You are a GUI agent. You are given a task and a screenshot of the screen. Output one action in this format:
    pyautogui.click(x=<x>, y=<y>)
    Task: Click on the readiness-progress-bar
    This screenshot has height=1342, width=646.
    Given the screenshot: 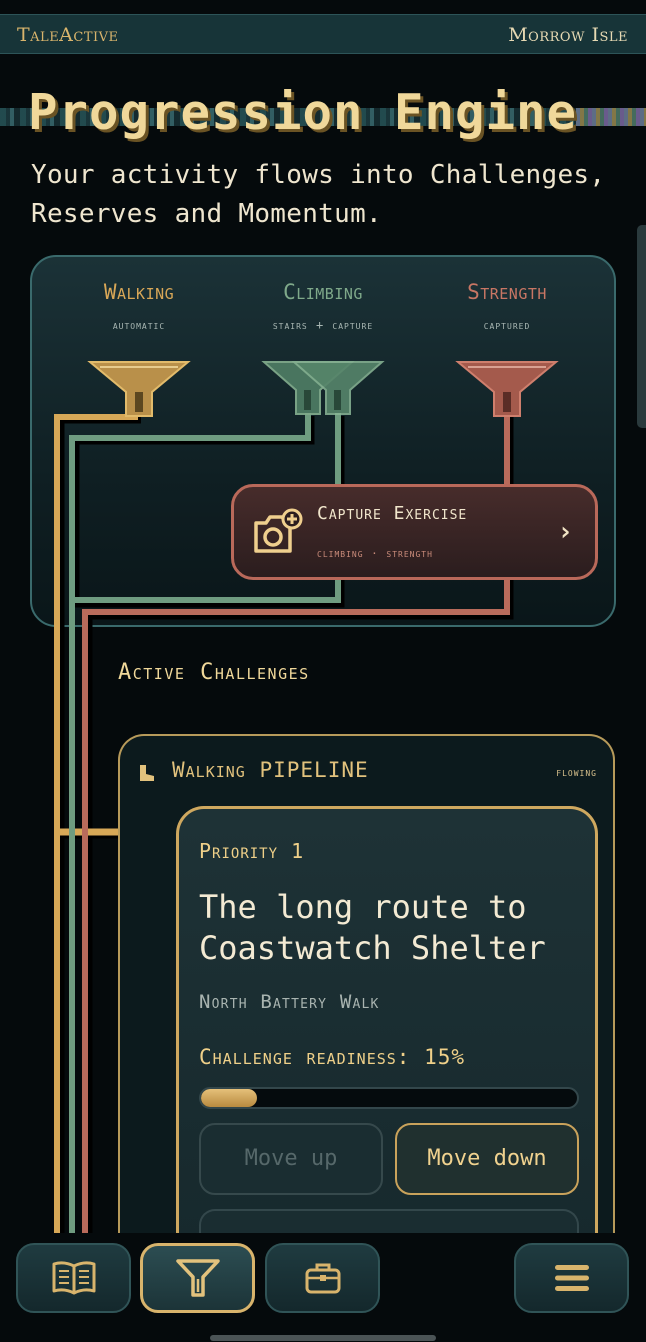 What is the action you would take?
    pyautogui.click(x=389, y=1098)
    